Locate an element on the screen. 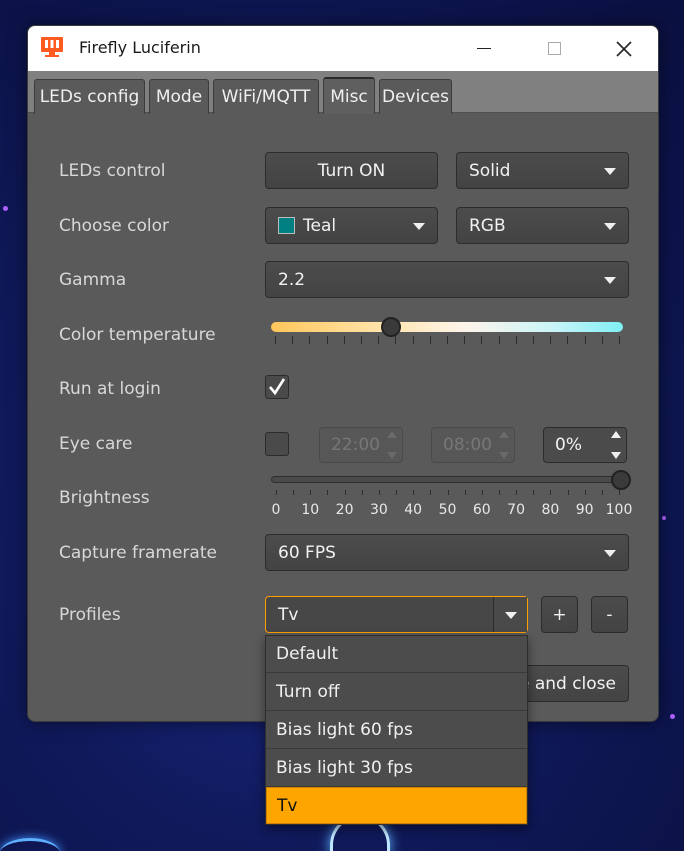 This screenshot has height=851, width=684. background-glow is located at coordinates (30, 844).